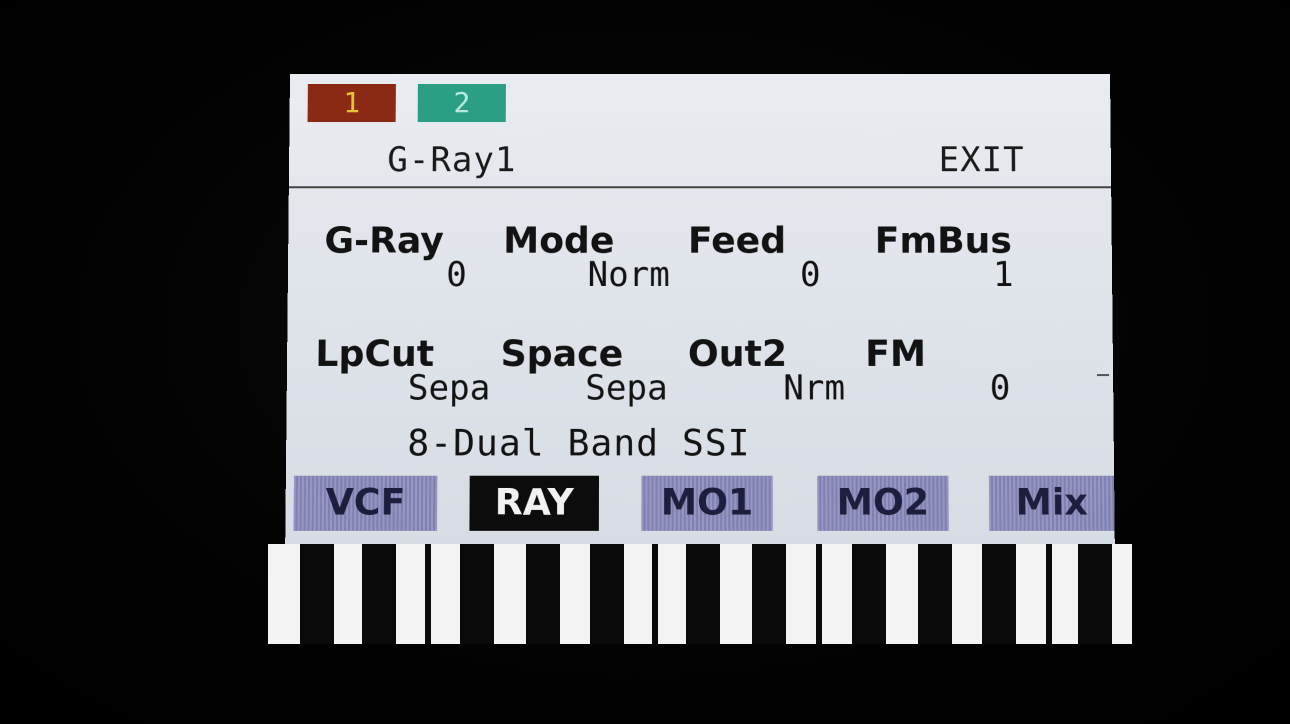  Describe the element at coordinates (700, 130) in the screenshot. I see `header-bar: 1 2 G-Ray1 EXIT` at that location.